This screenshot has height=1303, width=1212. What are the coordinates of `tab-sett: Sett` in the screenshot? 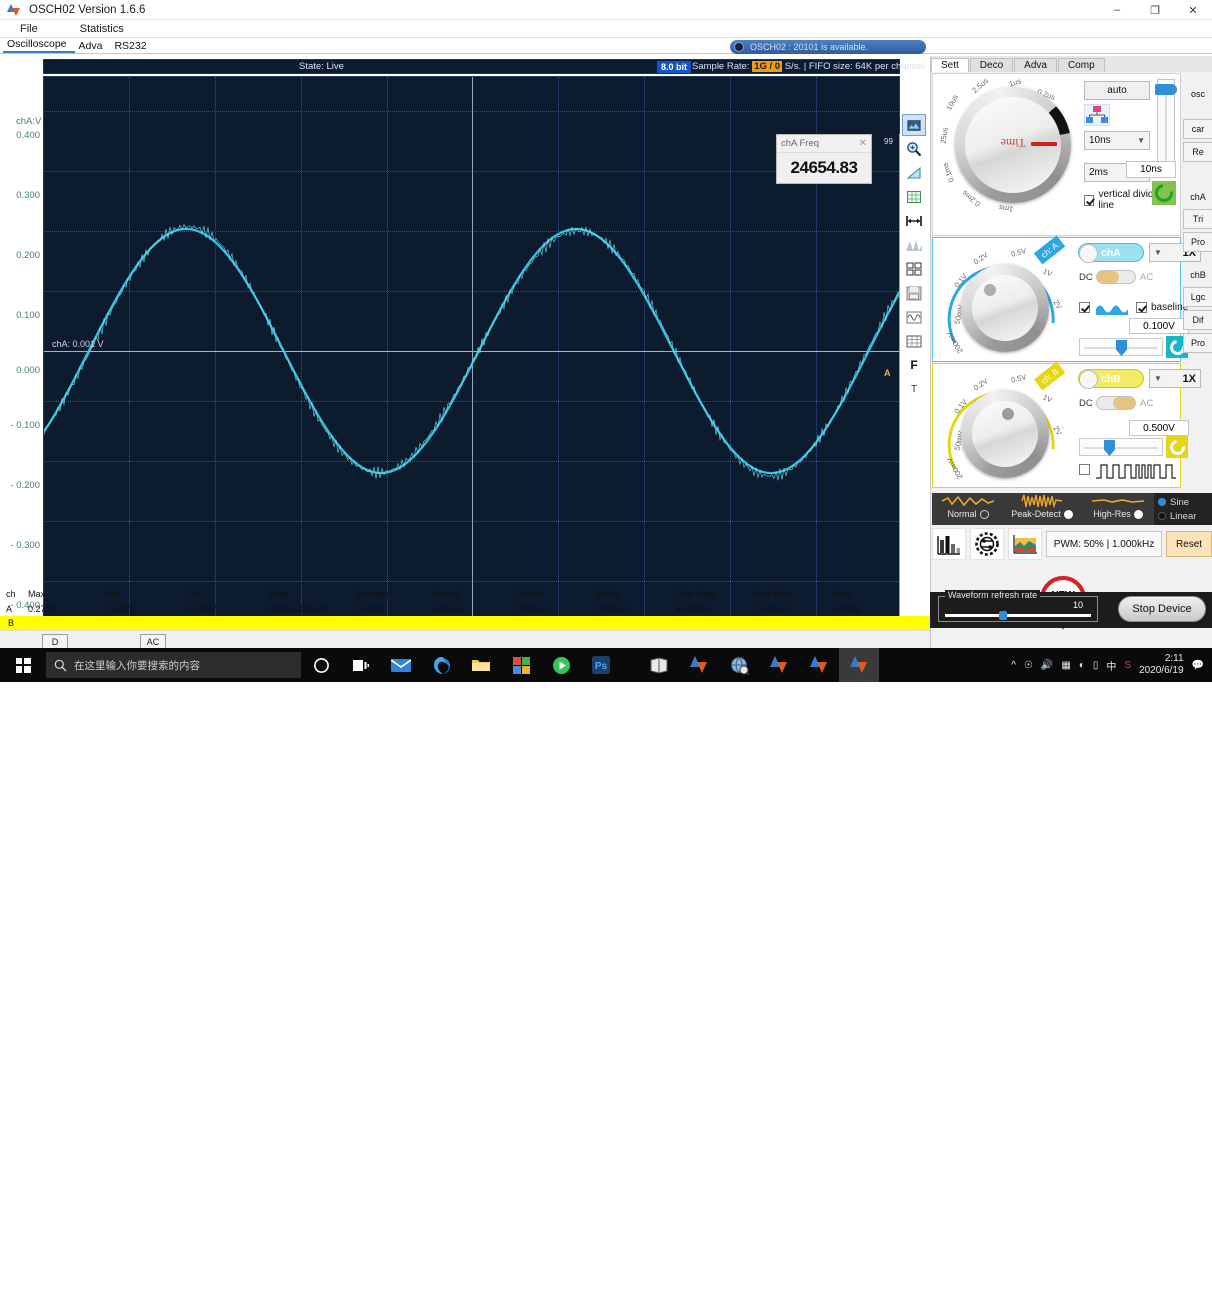 It's located at (950, 65).